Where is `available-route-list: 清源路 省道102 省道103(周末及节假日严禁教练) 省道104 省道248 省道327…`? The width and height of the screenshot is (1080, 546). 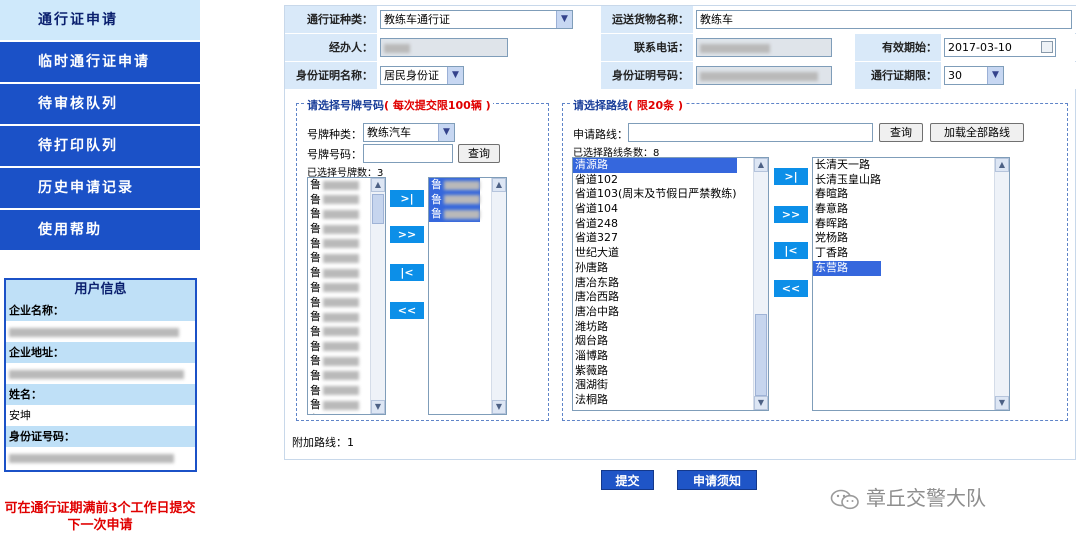 available-route-list: 清源路 省道102 省道103(周末及节假日严禁教练) 省道104 省道248 省道327… is located at coordinates (670, 284).